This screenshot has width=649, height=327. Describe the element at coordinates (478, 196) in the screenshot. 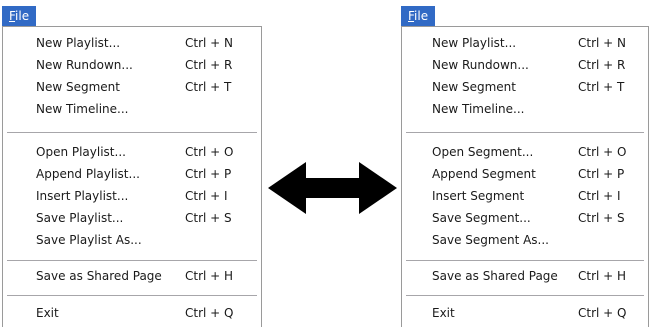

I see `menu-item-label: Insert Segment` at that location.